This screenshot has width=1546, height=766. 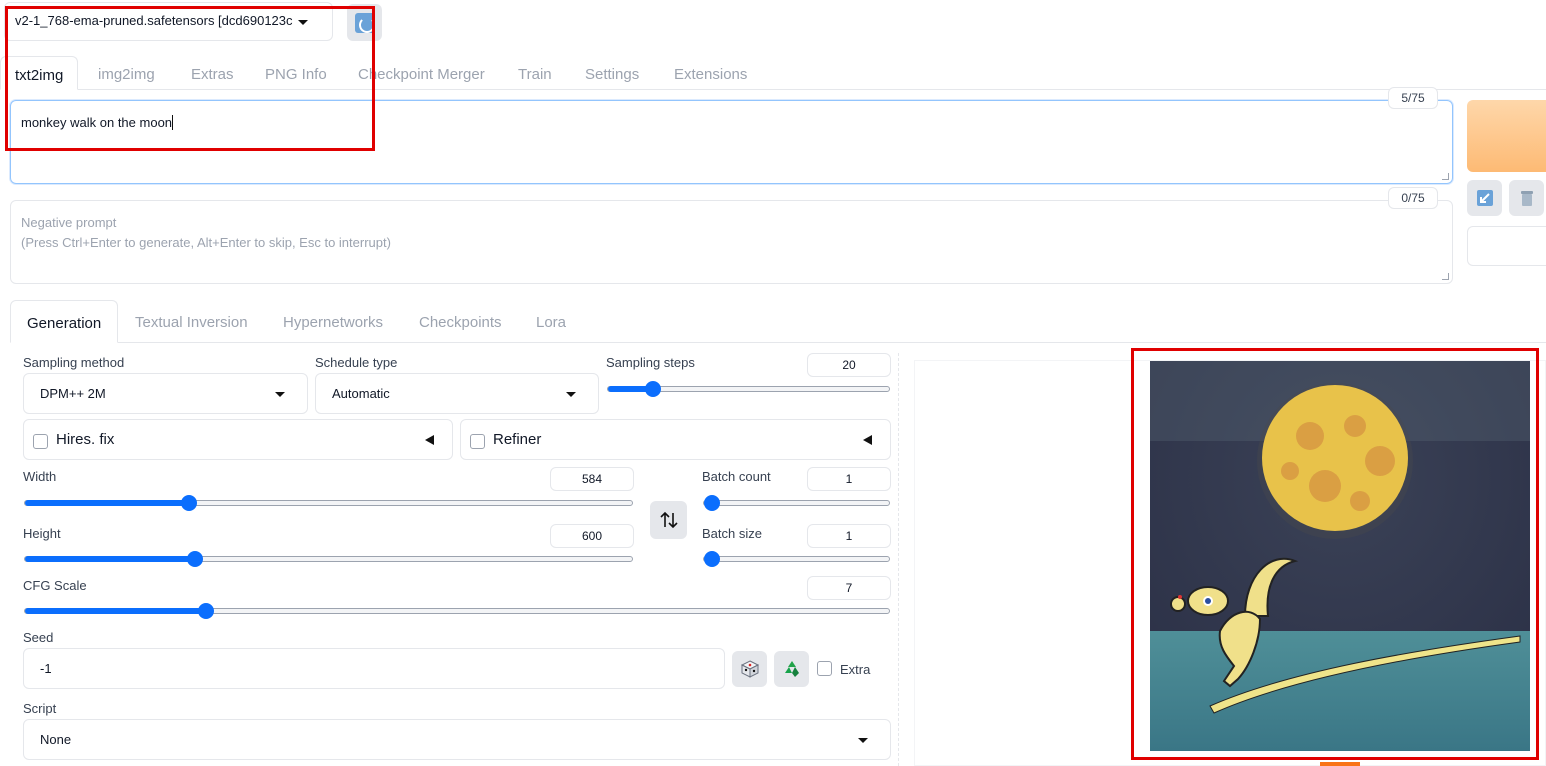 What do you see at coordinates (74, 362) in the screenshot?
I see `sampling-method-label: Sampling method` at bounding box center [74, 362].